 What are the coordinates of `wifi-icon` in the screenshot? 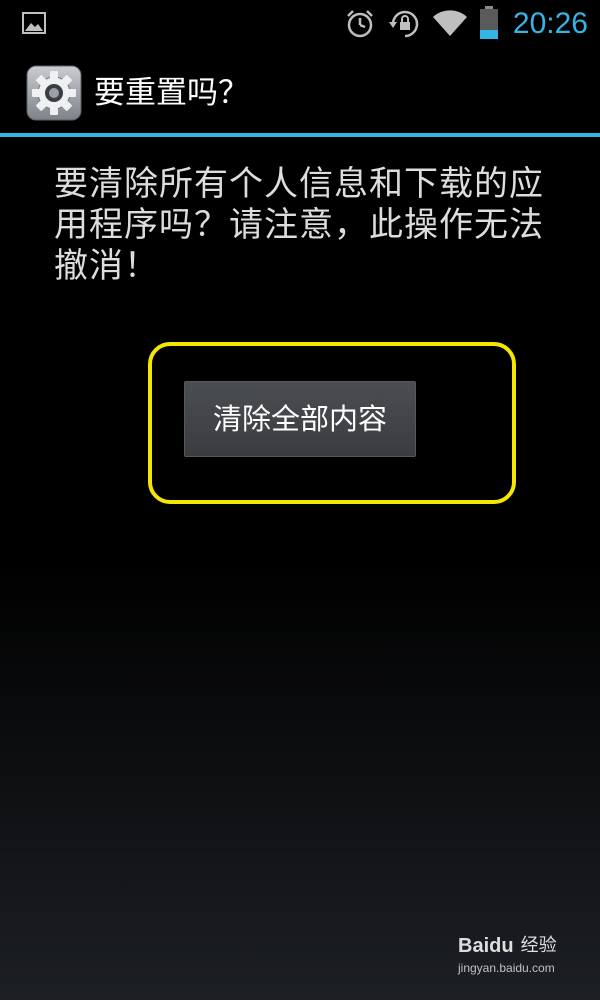 It's located at (450, 25).